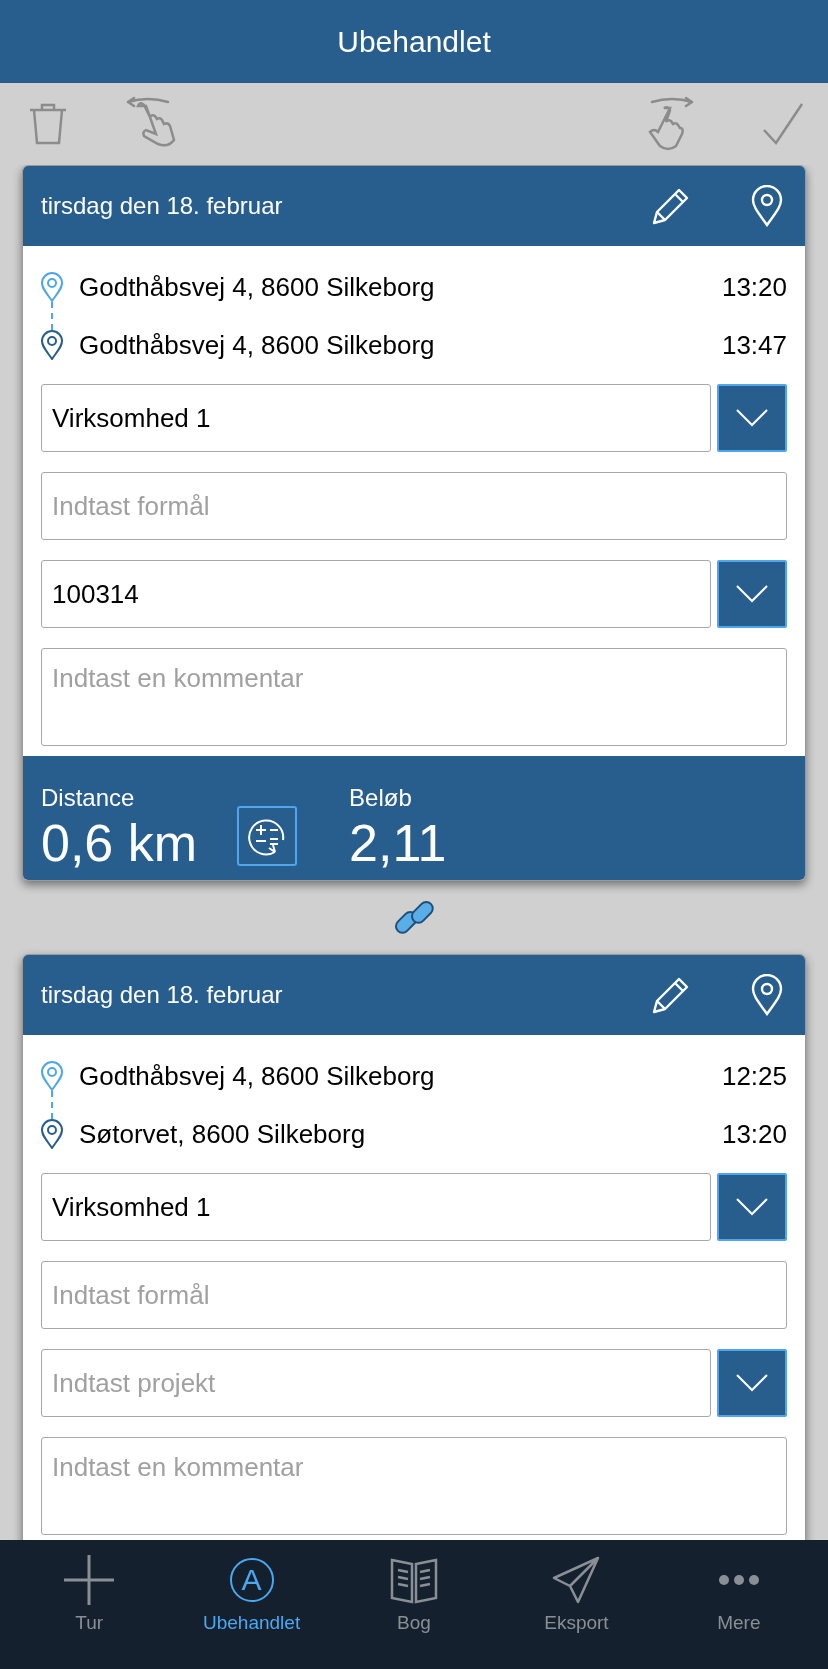  I want to click on stop-time: 13:47, so click(754, 345).